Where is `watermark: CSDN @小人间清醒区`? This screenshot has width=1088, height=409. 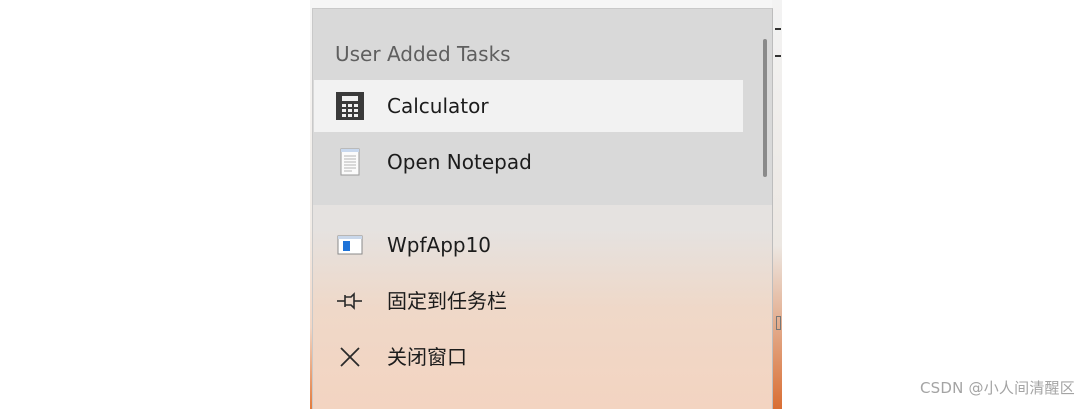
watermark: CSDN @小人间清醒区 is located at coordinates (997, 388).